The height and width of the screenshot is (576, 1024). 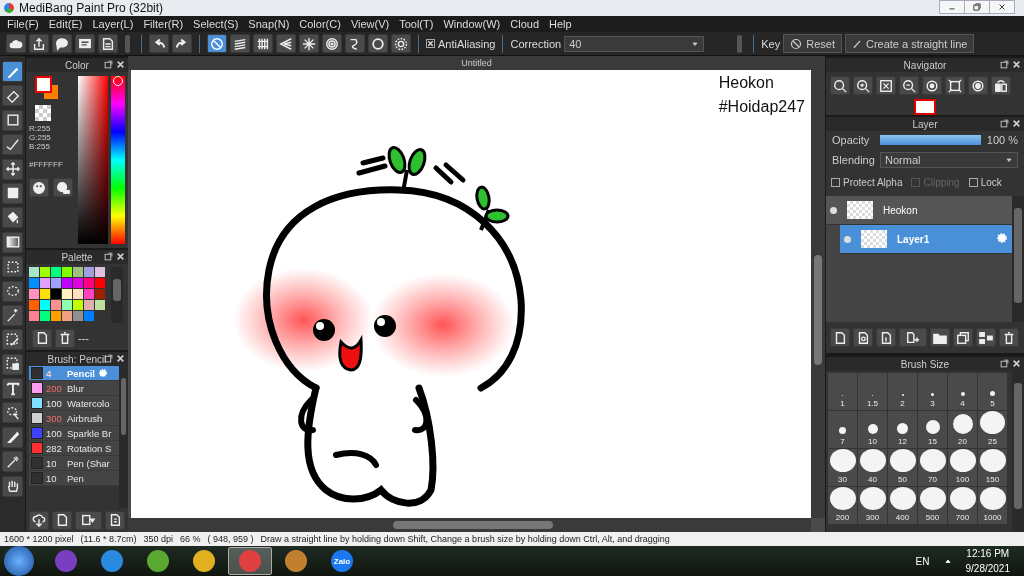 What do you see at coordinates (992, 429) in the screenshot?
I see `brush-size-option: 25` at bounding box center [992, 429].